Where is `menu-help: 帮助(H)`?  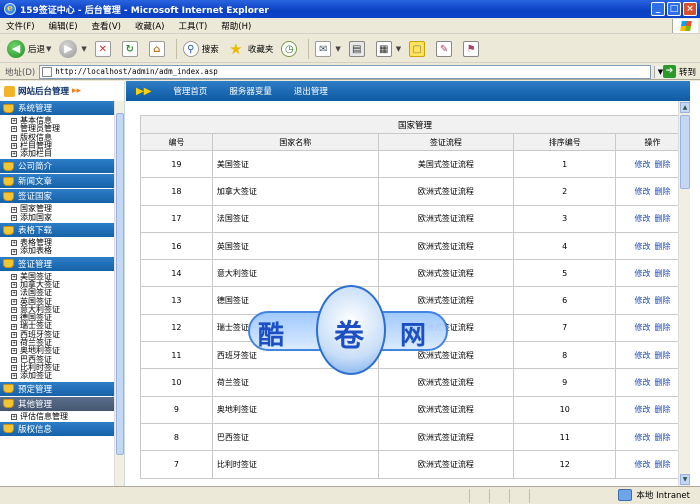
menu-help: 帮助(H) is located at coordinates (236, 26).